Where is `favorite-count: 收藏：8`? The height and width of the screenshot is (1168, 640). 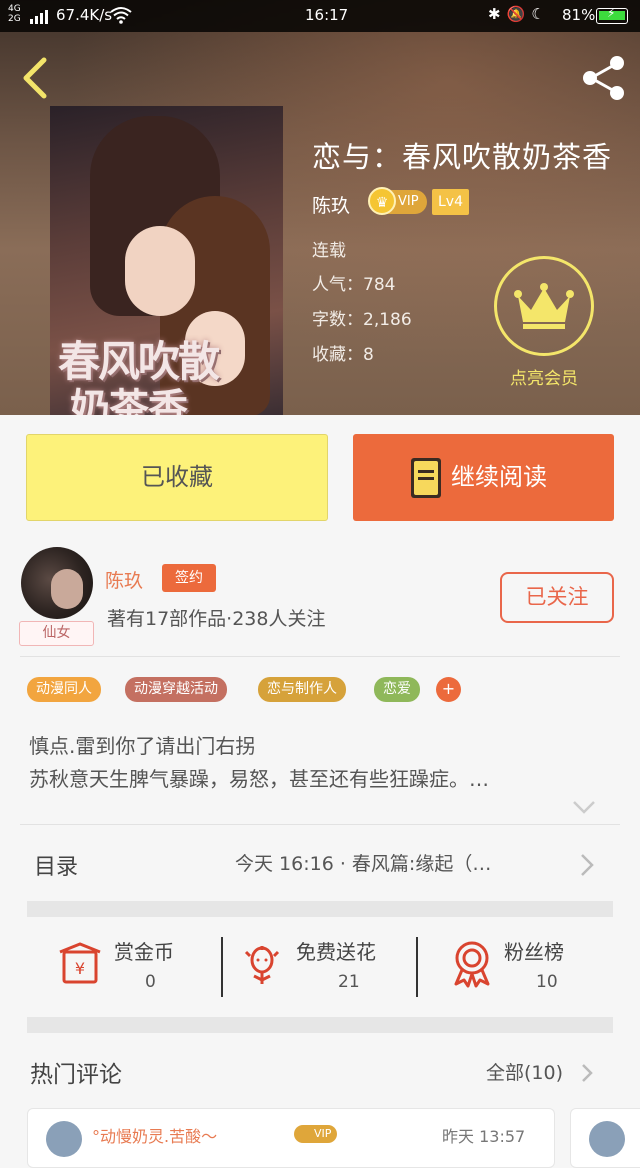
favorite-count: 收藏：8 is located at coordinates (343, 355).